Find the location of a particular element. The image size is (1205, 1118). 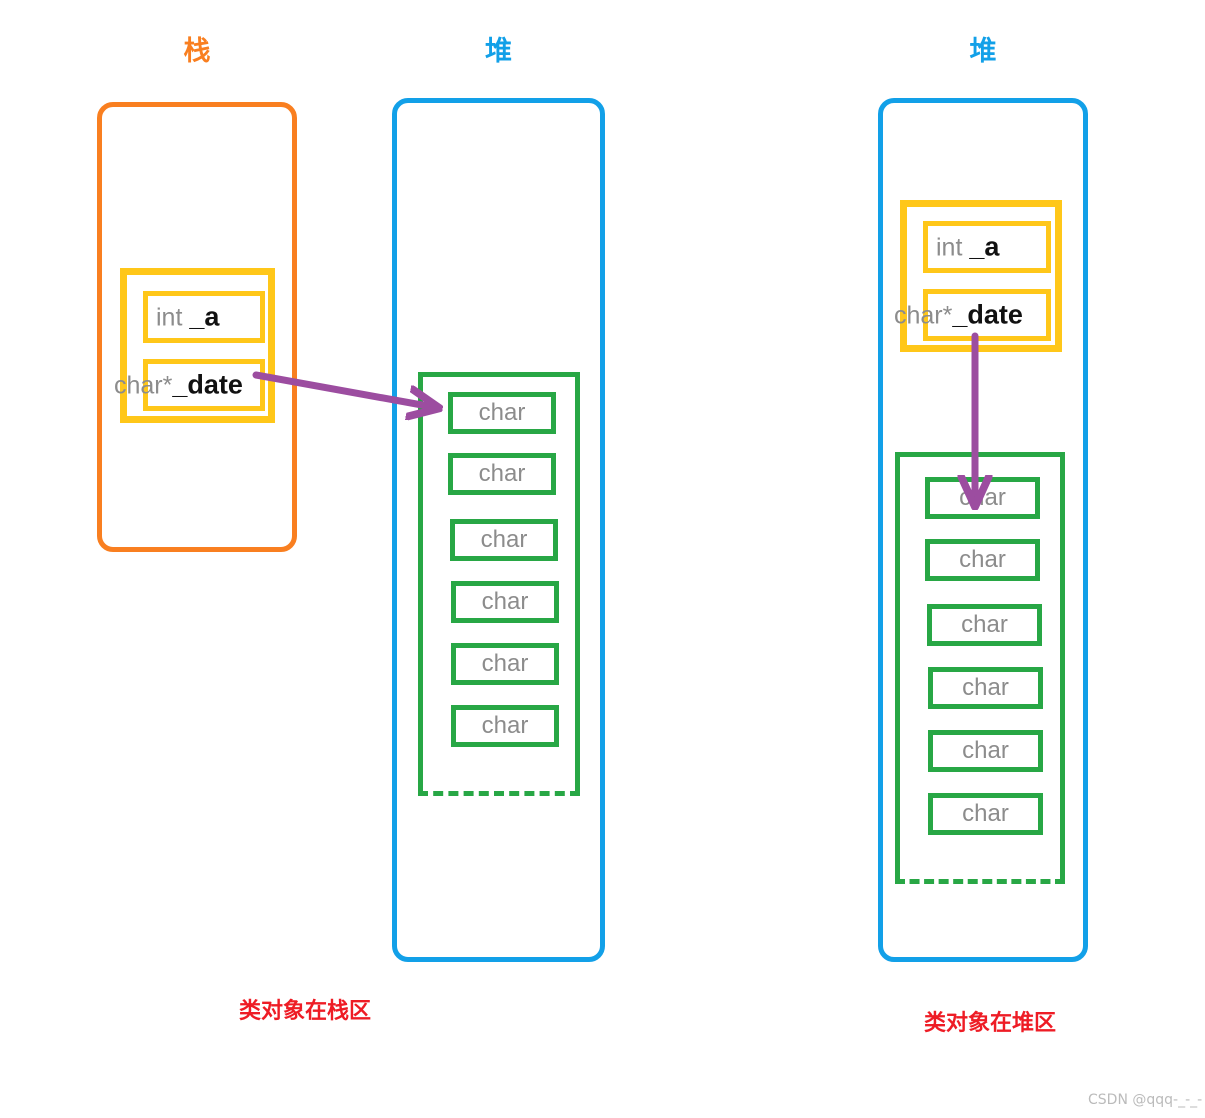

right-char-cell-4: char is located at coordinates (985, 751).